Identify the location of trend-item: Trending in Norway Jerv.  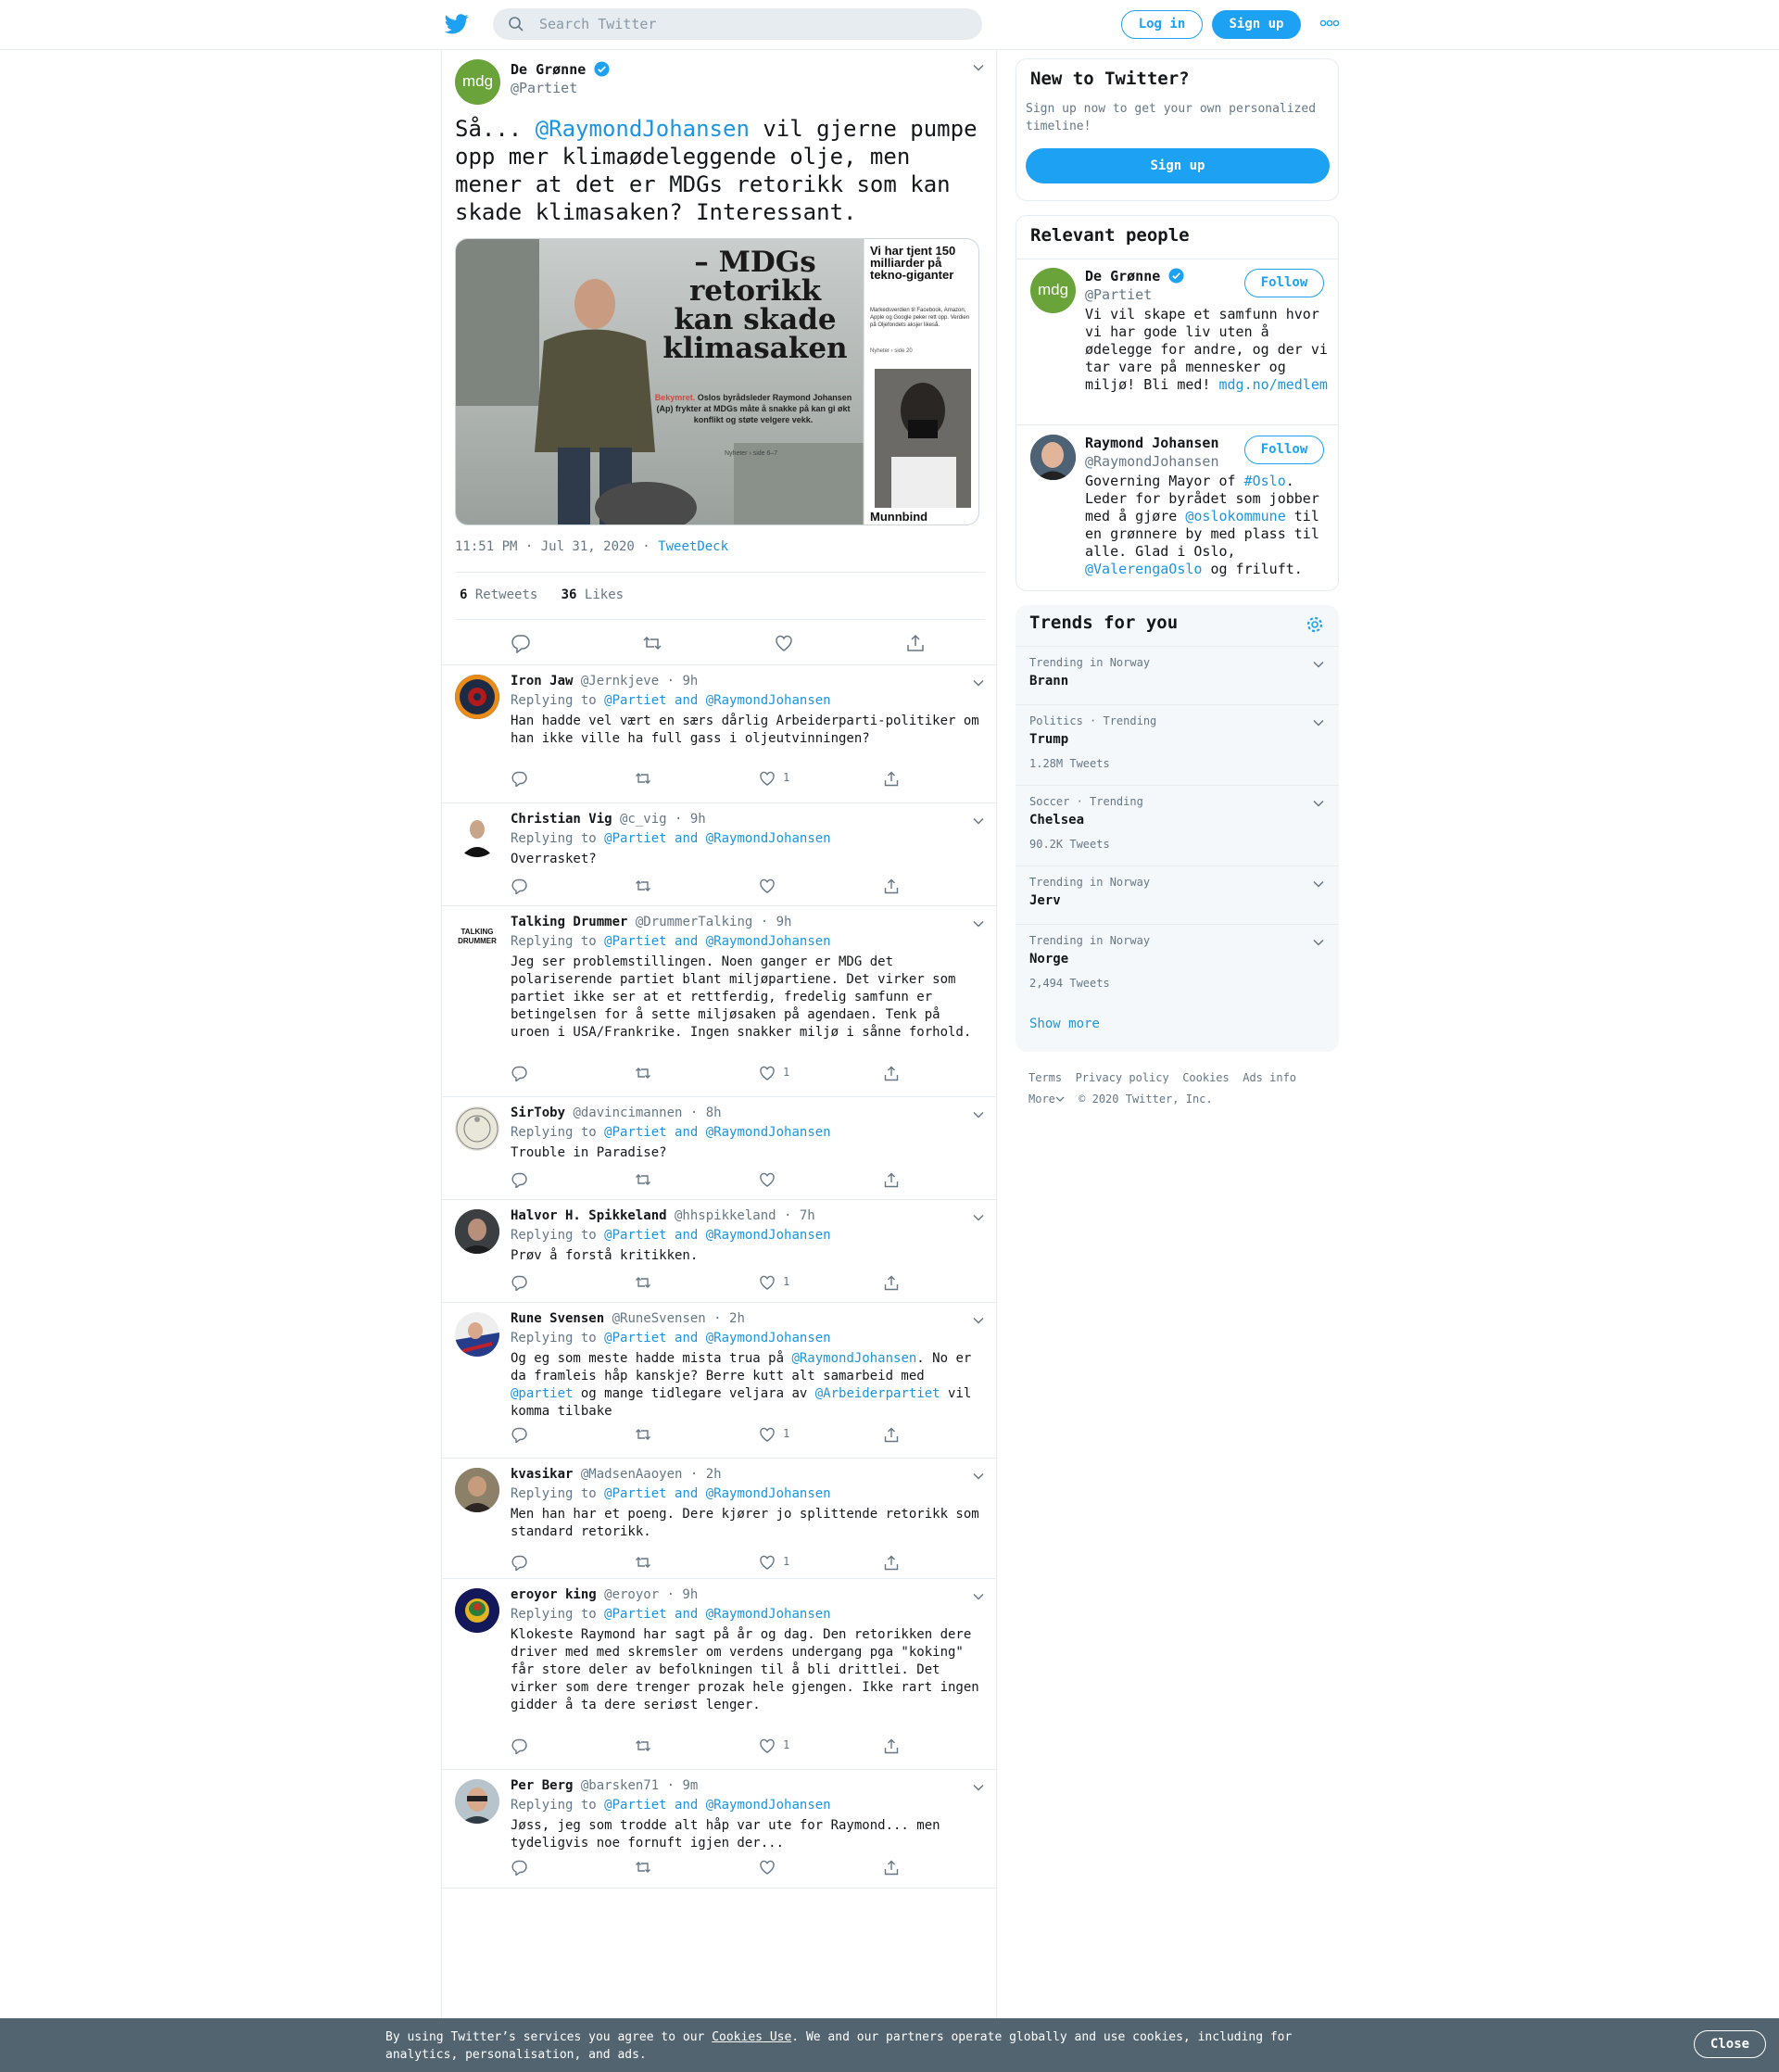
(1177, 894).